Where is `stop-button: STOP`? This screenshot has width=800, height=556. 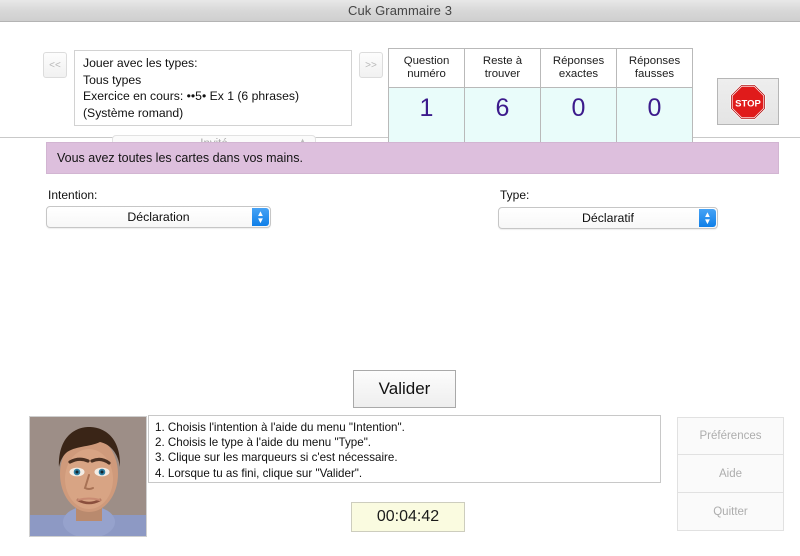 stop-button: STOP is located at coordinates (748, 101).